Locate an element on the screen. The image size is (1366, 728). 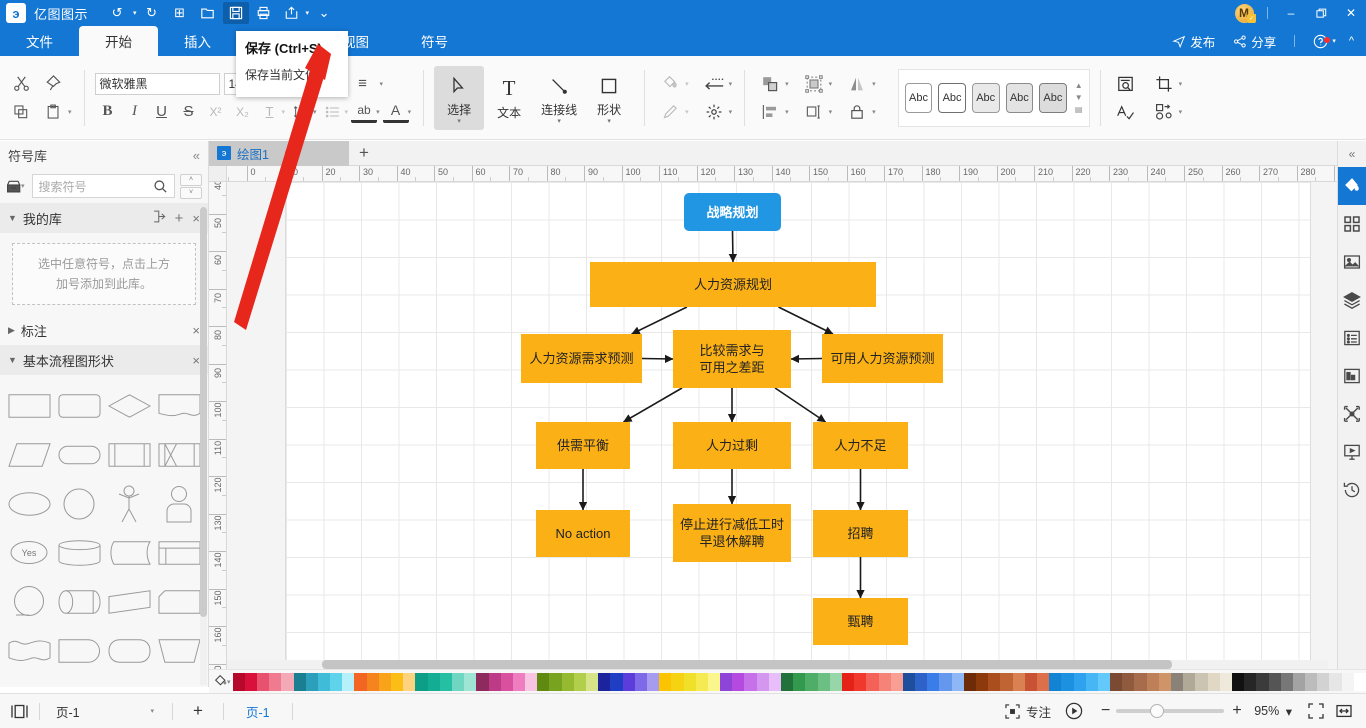
font-color-button: A is located at coordinates (395, 112).